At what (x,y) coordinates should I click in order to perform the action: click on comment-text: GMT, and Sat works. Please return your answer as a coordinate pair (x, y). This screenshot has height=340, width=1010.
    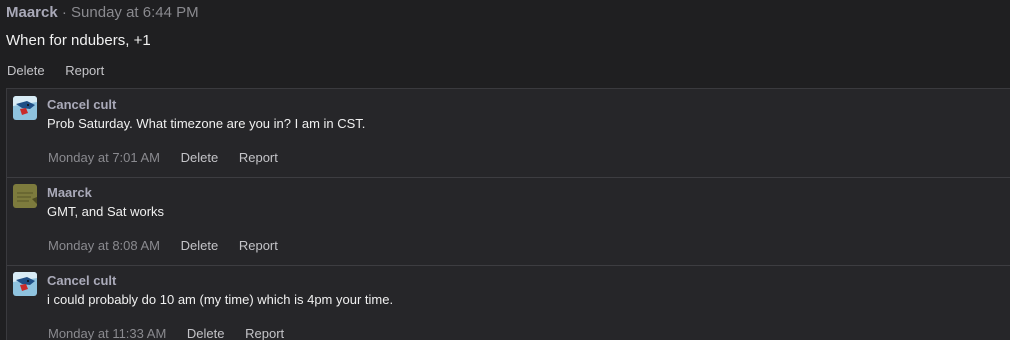
    Looking at the image, I should click on (106, 211).